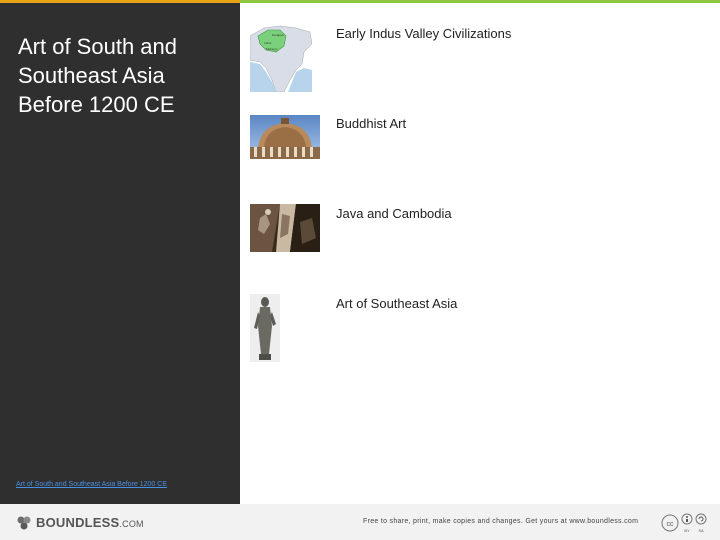  What do you see at coordinates (131, 524) in the screenshot?
I see `brand-suffix: .COM` at bounding box center [131, 524].